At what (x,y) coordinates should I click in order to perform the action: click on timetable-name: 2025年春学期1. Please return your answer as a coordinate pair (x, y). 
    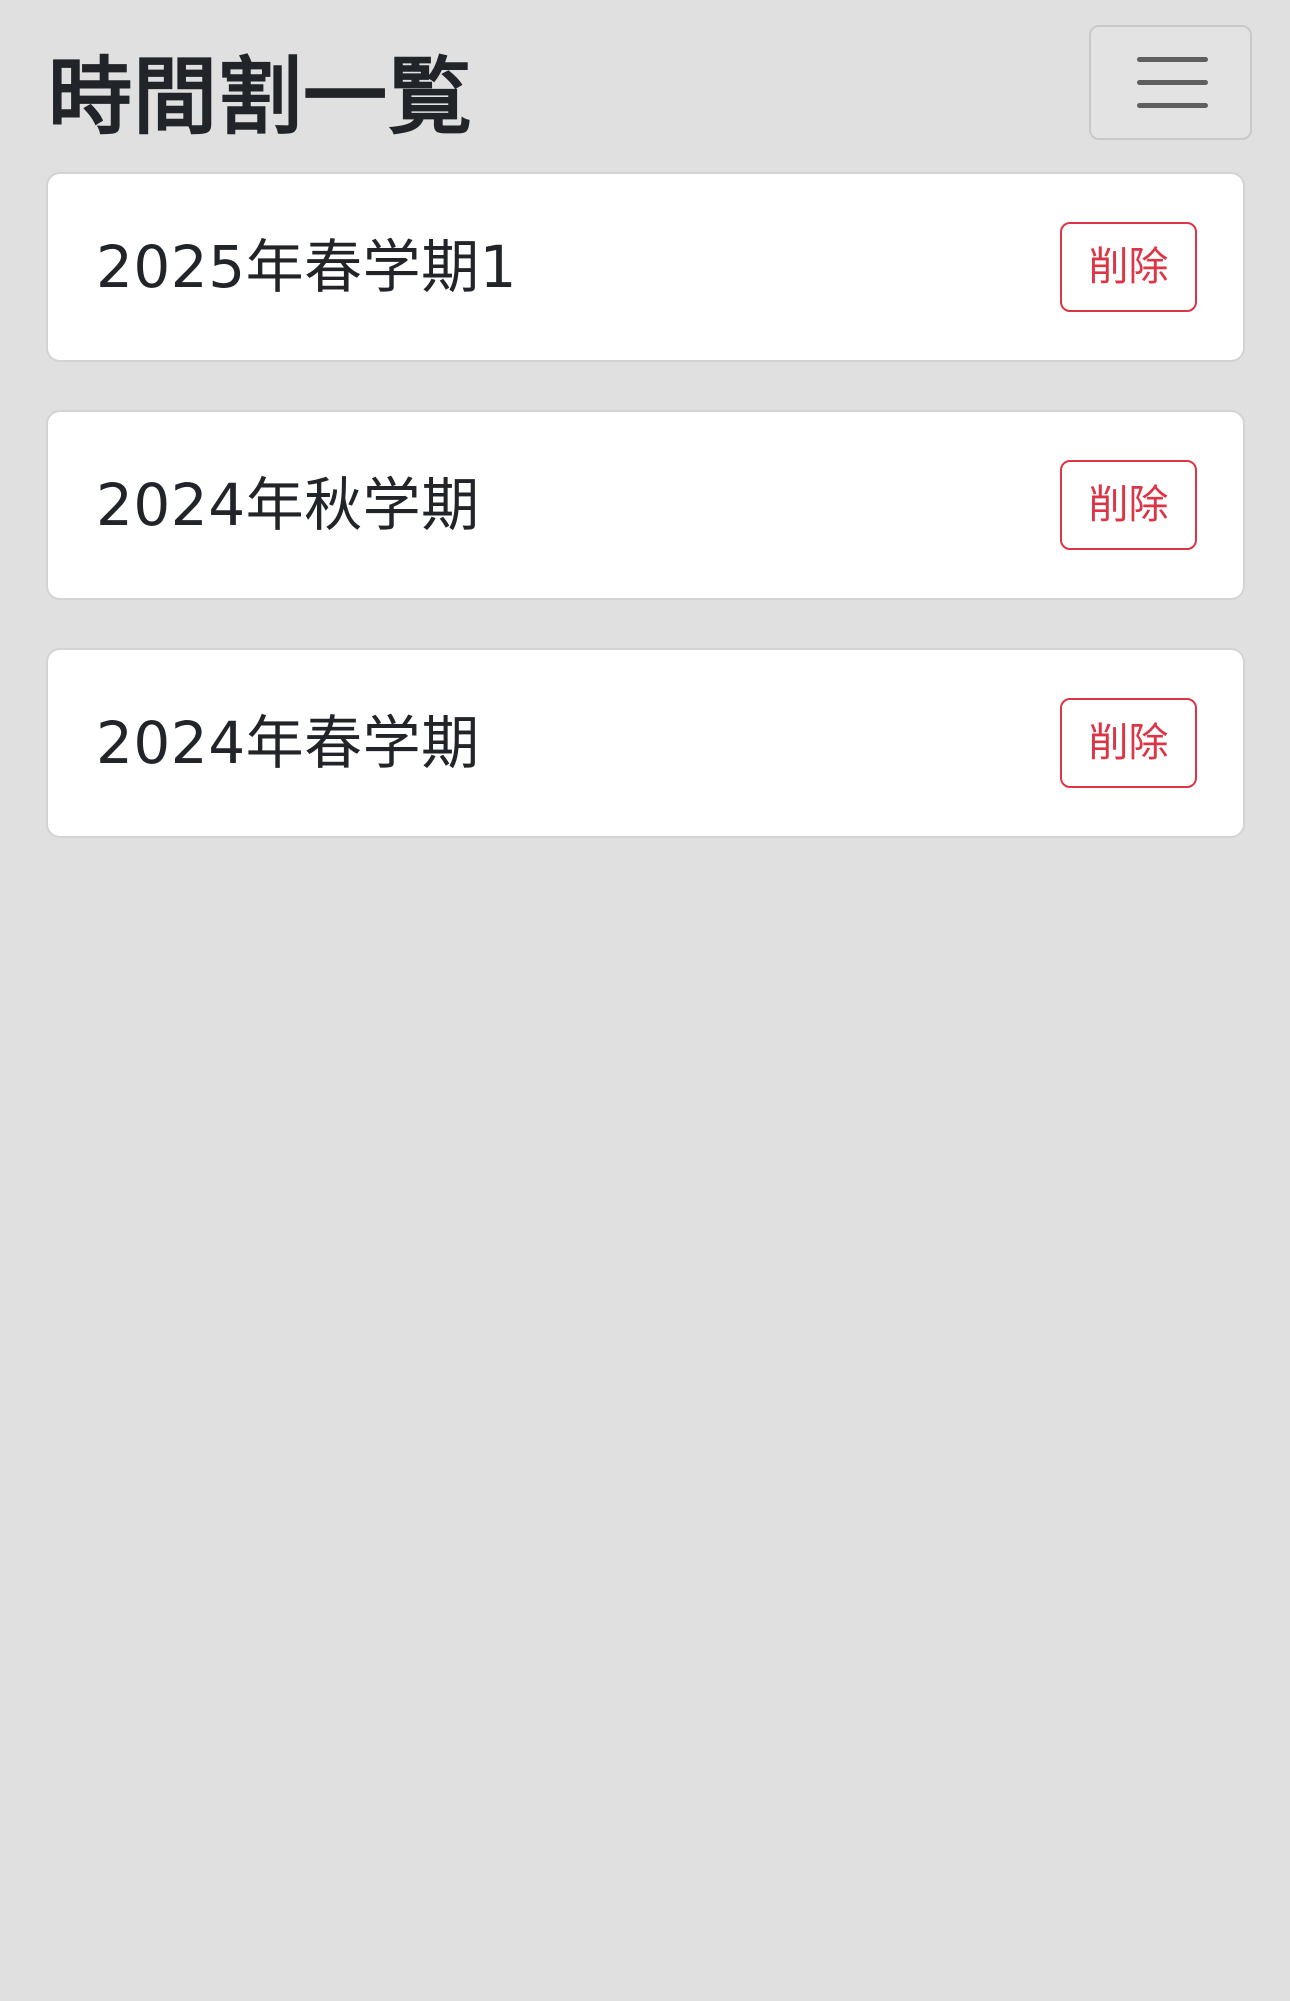
    Looking at the image, I should click on (307, 267).